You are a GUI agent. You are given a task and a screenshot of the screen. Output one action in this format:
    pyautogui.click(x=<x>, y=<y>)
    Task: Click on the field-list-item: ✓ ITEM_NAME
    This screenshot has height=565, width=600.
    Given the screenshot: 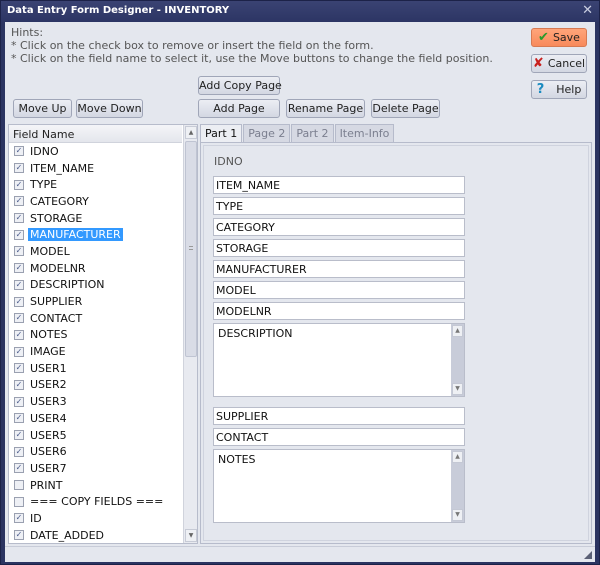 What is the action you would take?
    pyautogui.click(x=96, y=168)
    